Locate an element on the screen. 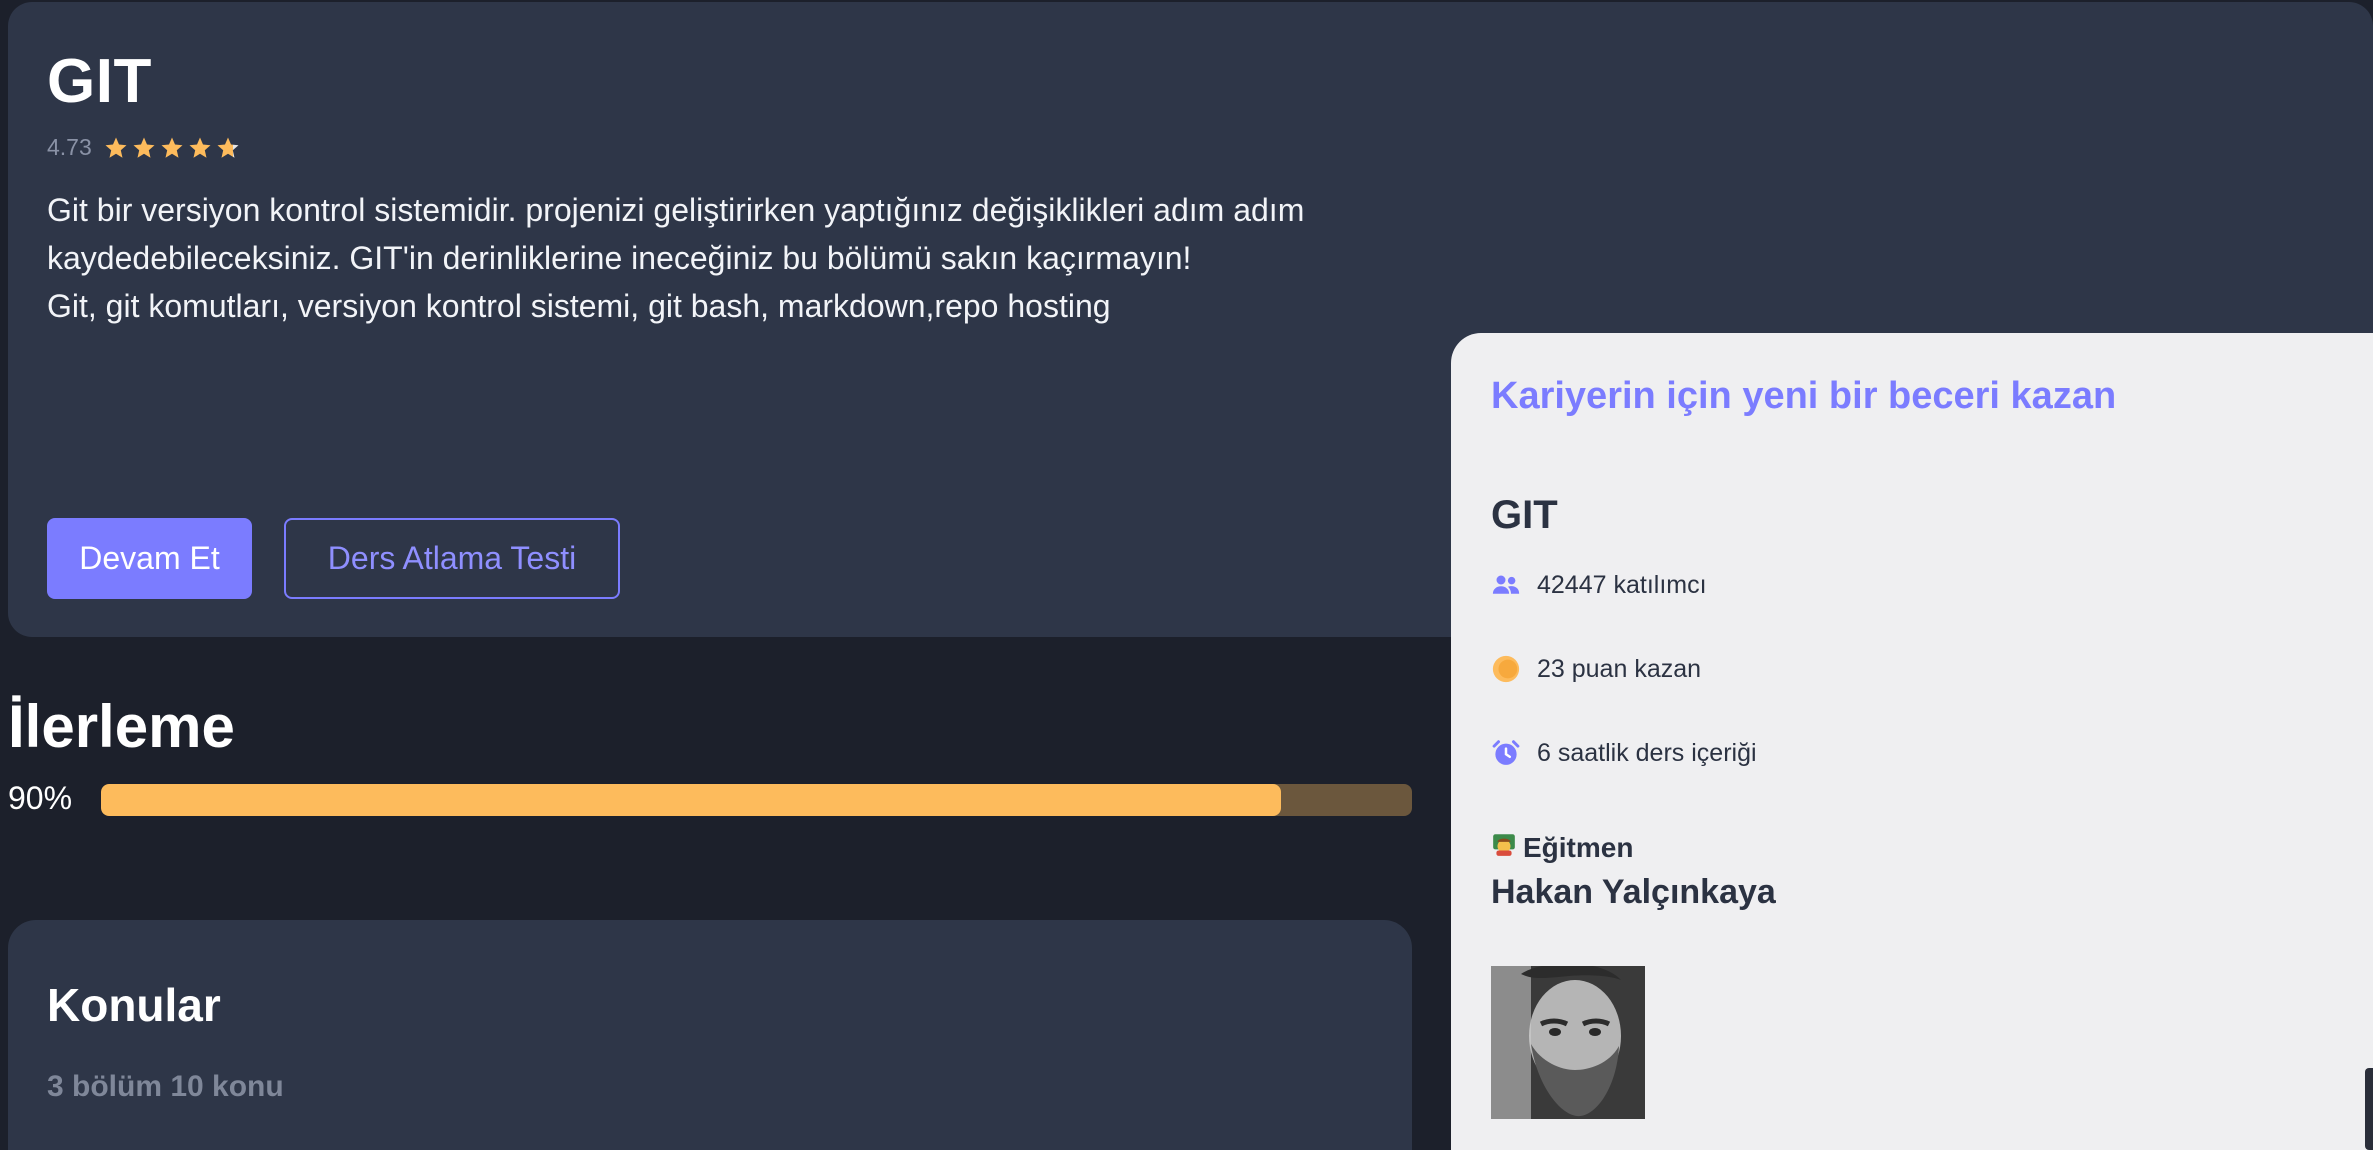  teacher-emoji-icon is located at coordinates (1504, 847).